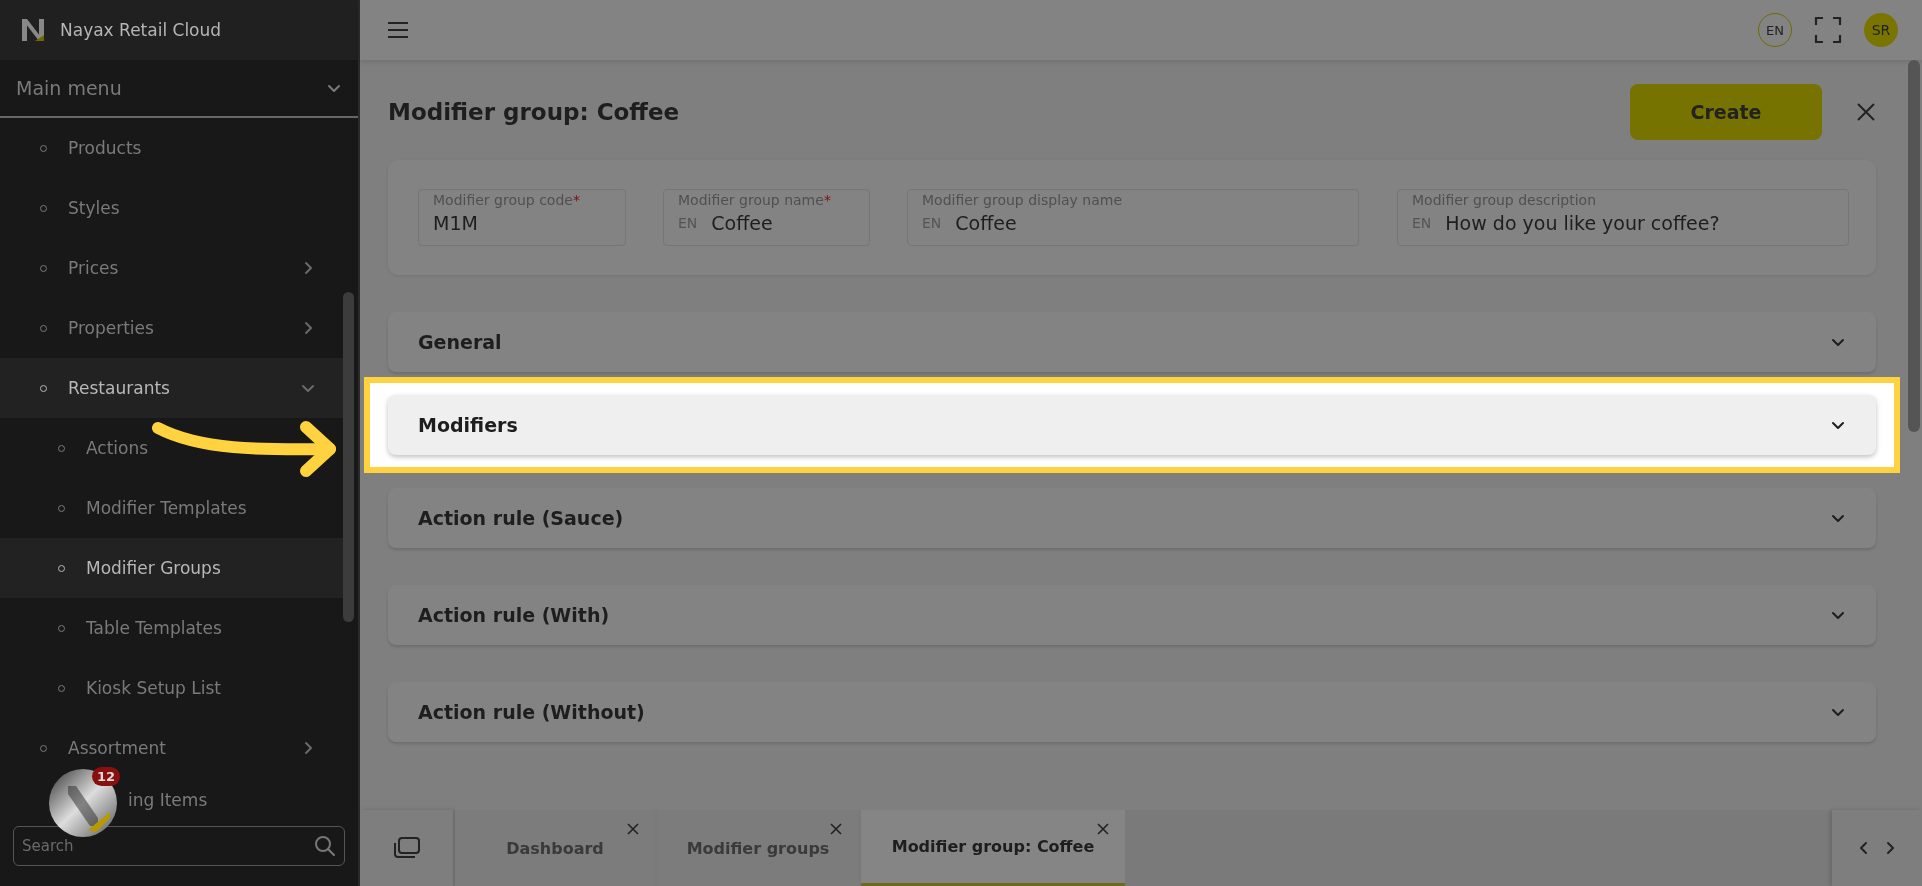 This screenshot has width=1922, height=886. Describe the element at coordinates (78, 448) in the screenshot. I see `submenu-item: Actions` at that location.